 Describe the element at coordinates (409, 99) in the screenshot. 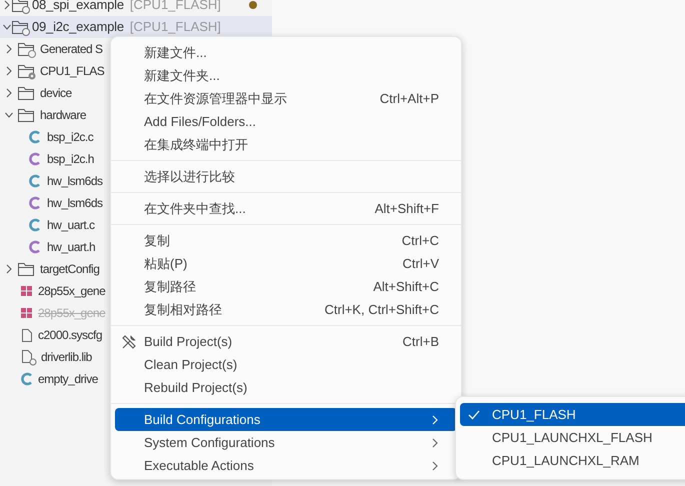

I see `shortcut-label: Ctrl+Alt+P` at that location.